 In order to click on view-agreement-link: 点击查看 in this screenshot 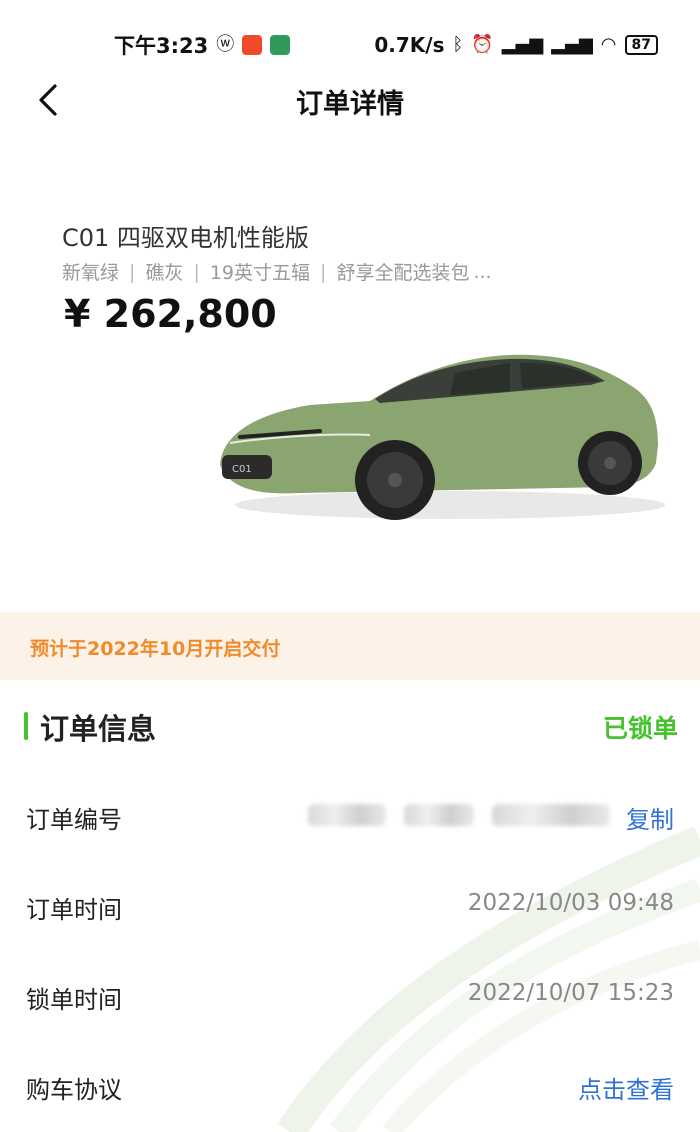, I will do `click(626, 1087)`.